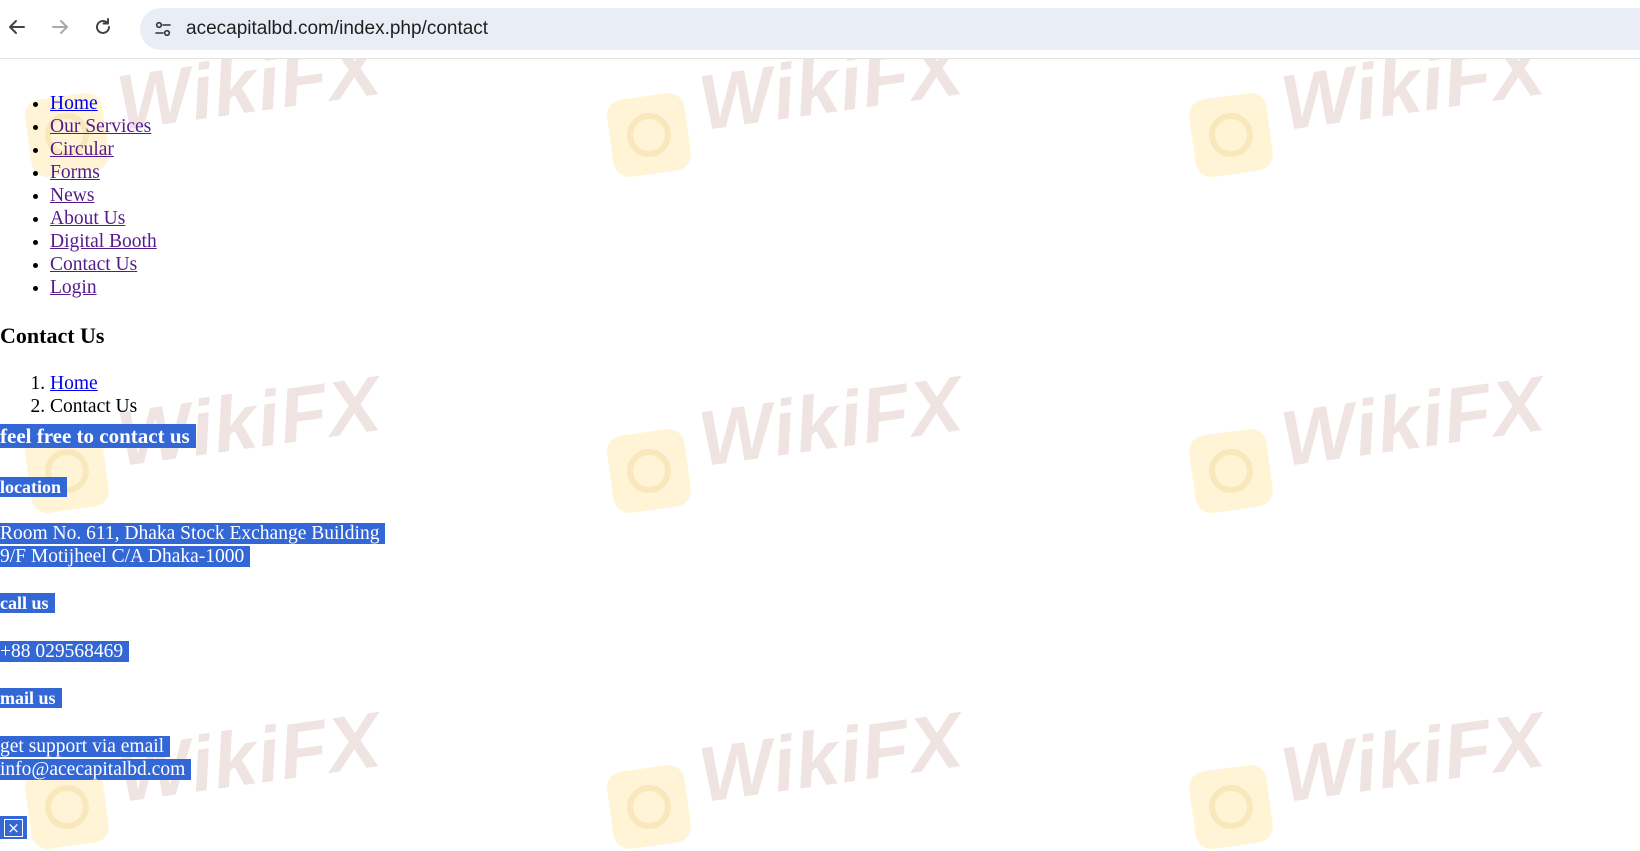 This screenshot has width=1640, height=851. Describe the element at coordinates (75, 172) in the screenshot. I see `nav-link-forms: Forms` at that location.